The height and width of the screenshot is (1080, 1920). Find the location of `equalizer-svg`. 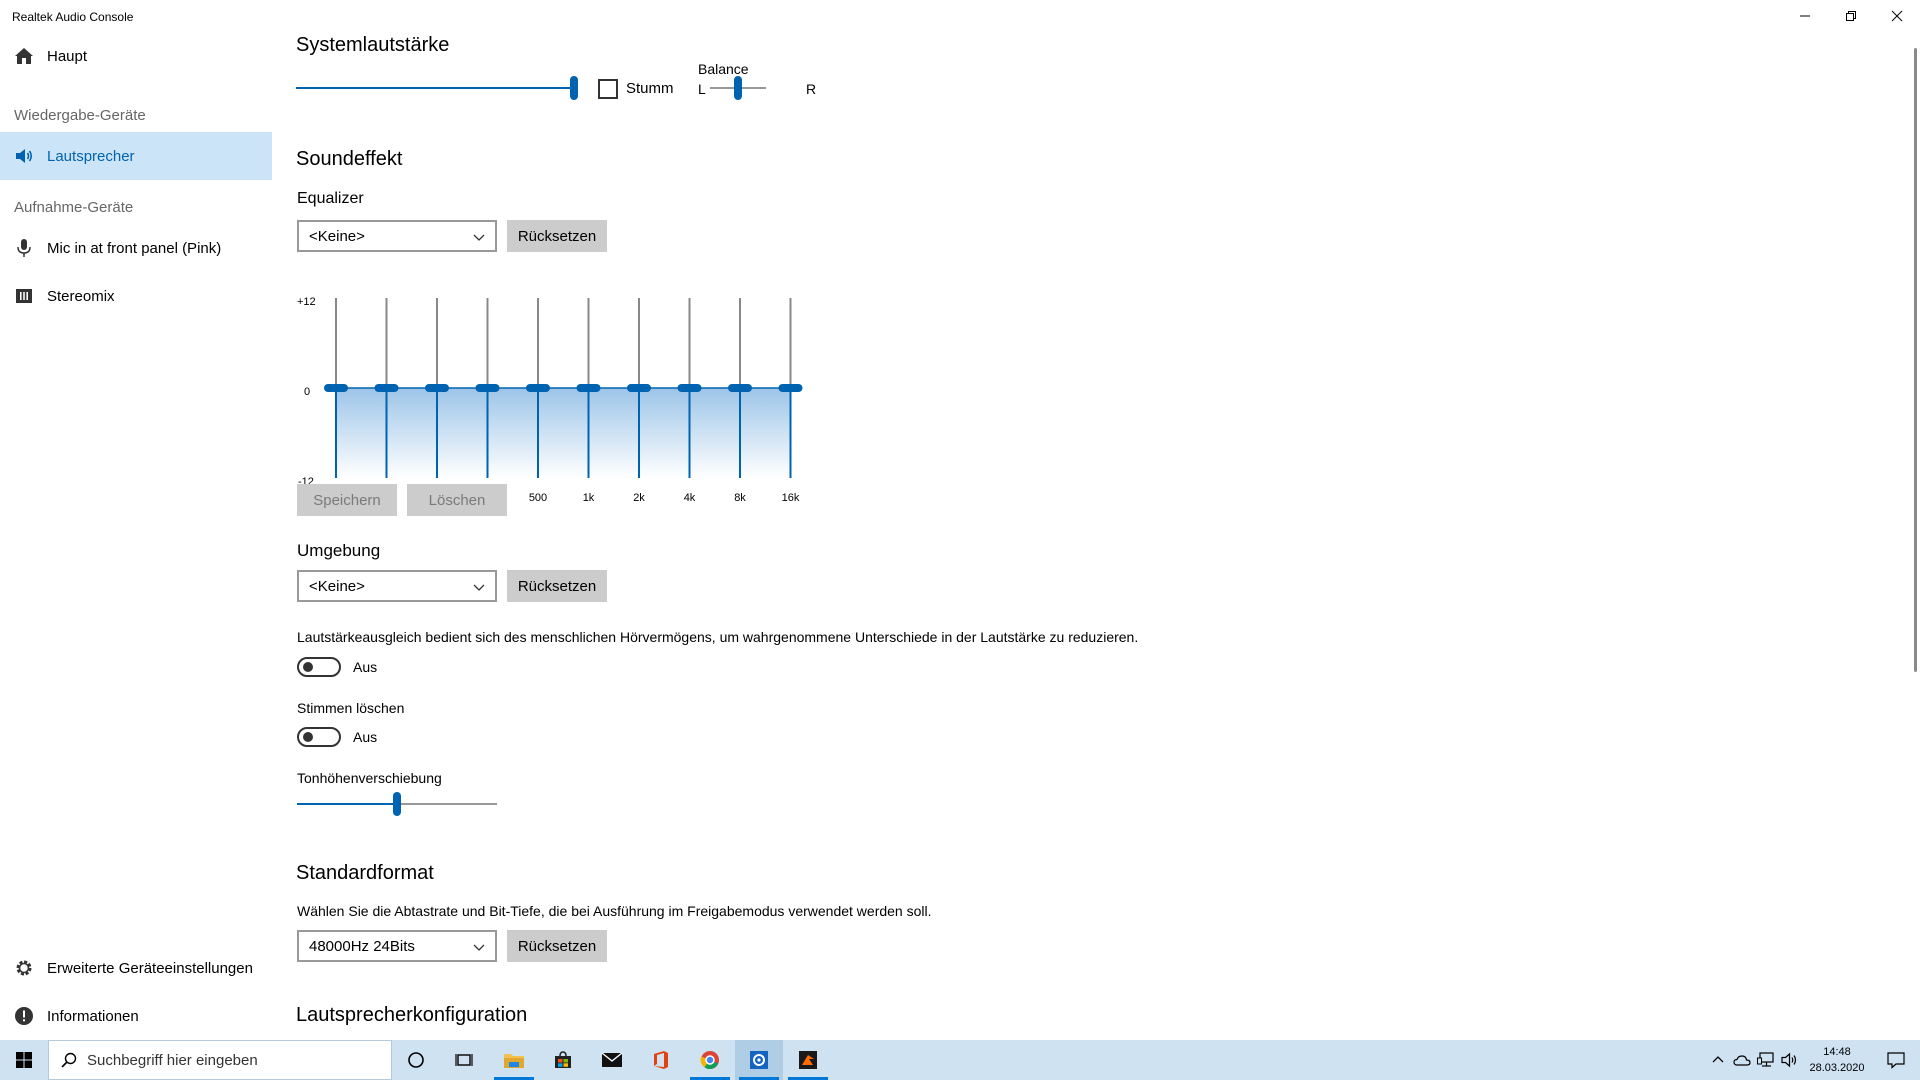

equalizer-svg is located at coordinates (563, 388).